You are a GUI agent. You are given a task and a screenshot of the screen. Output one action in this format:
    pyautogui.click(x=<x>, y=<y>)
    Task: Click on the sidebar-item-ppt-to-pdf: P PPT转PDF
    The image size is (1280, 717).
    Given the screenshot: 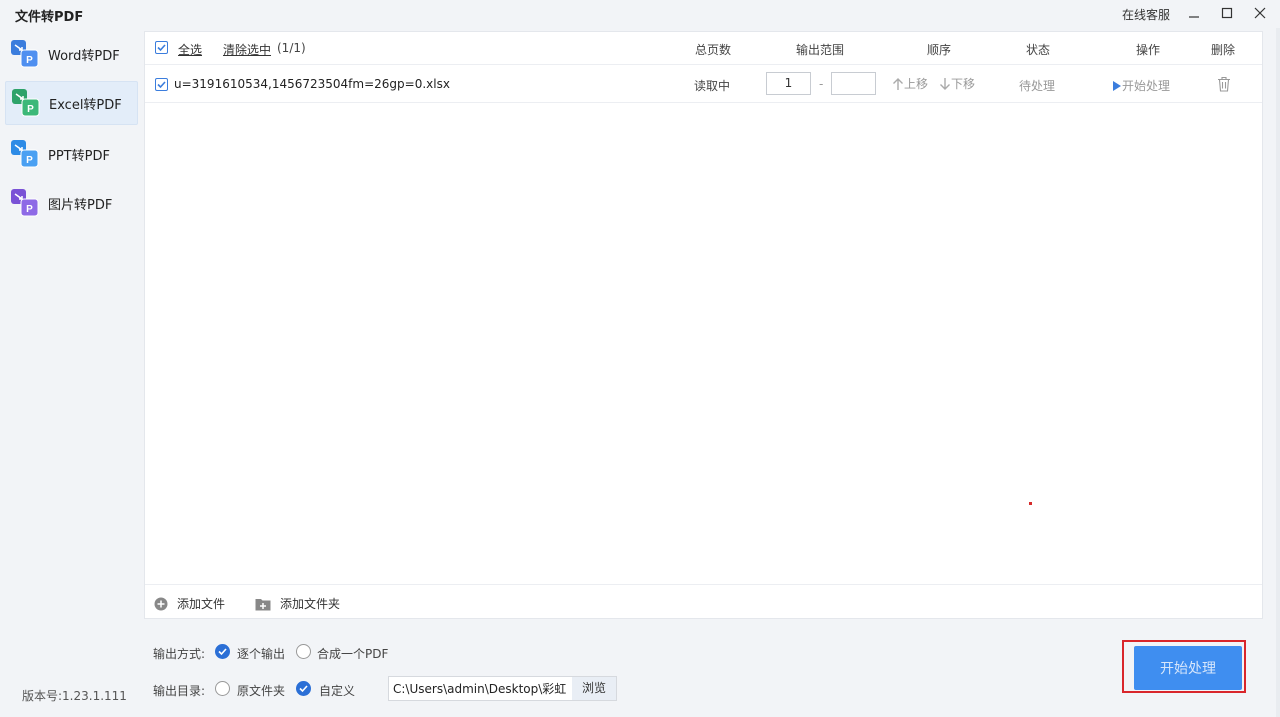 What is the action you would take?
    pyautogui.click(x=71, y=154)
    